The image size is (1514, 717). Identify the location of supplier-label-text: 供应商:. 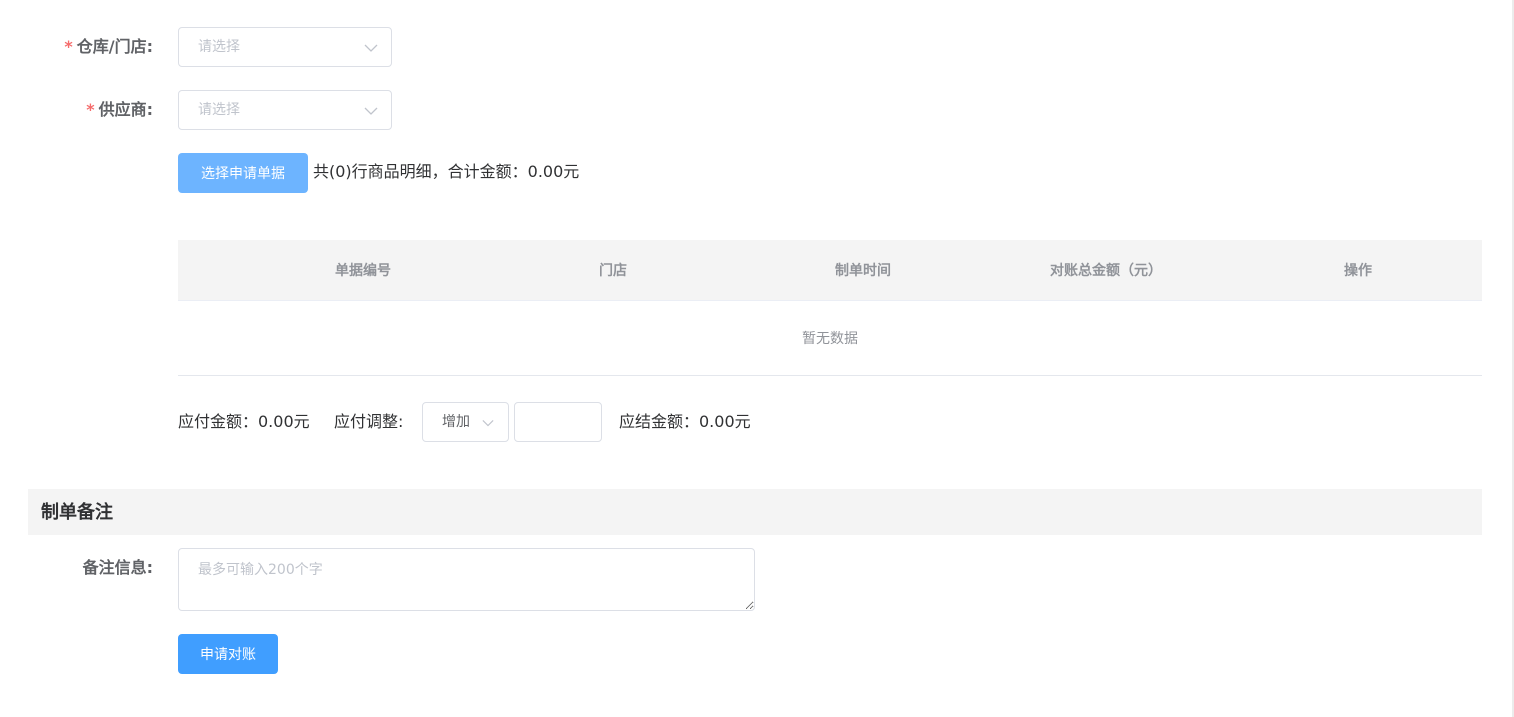
(125, 109).